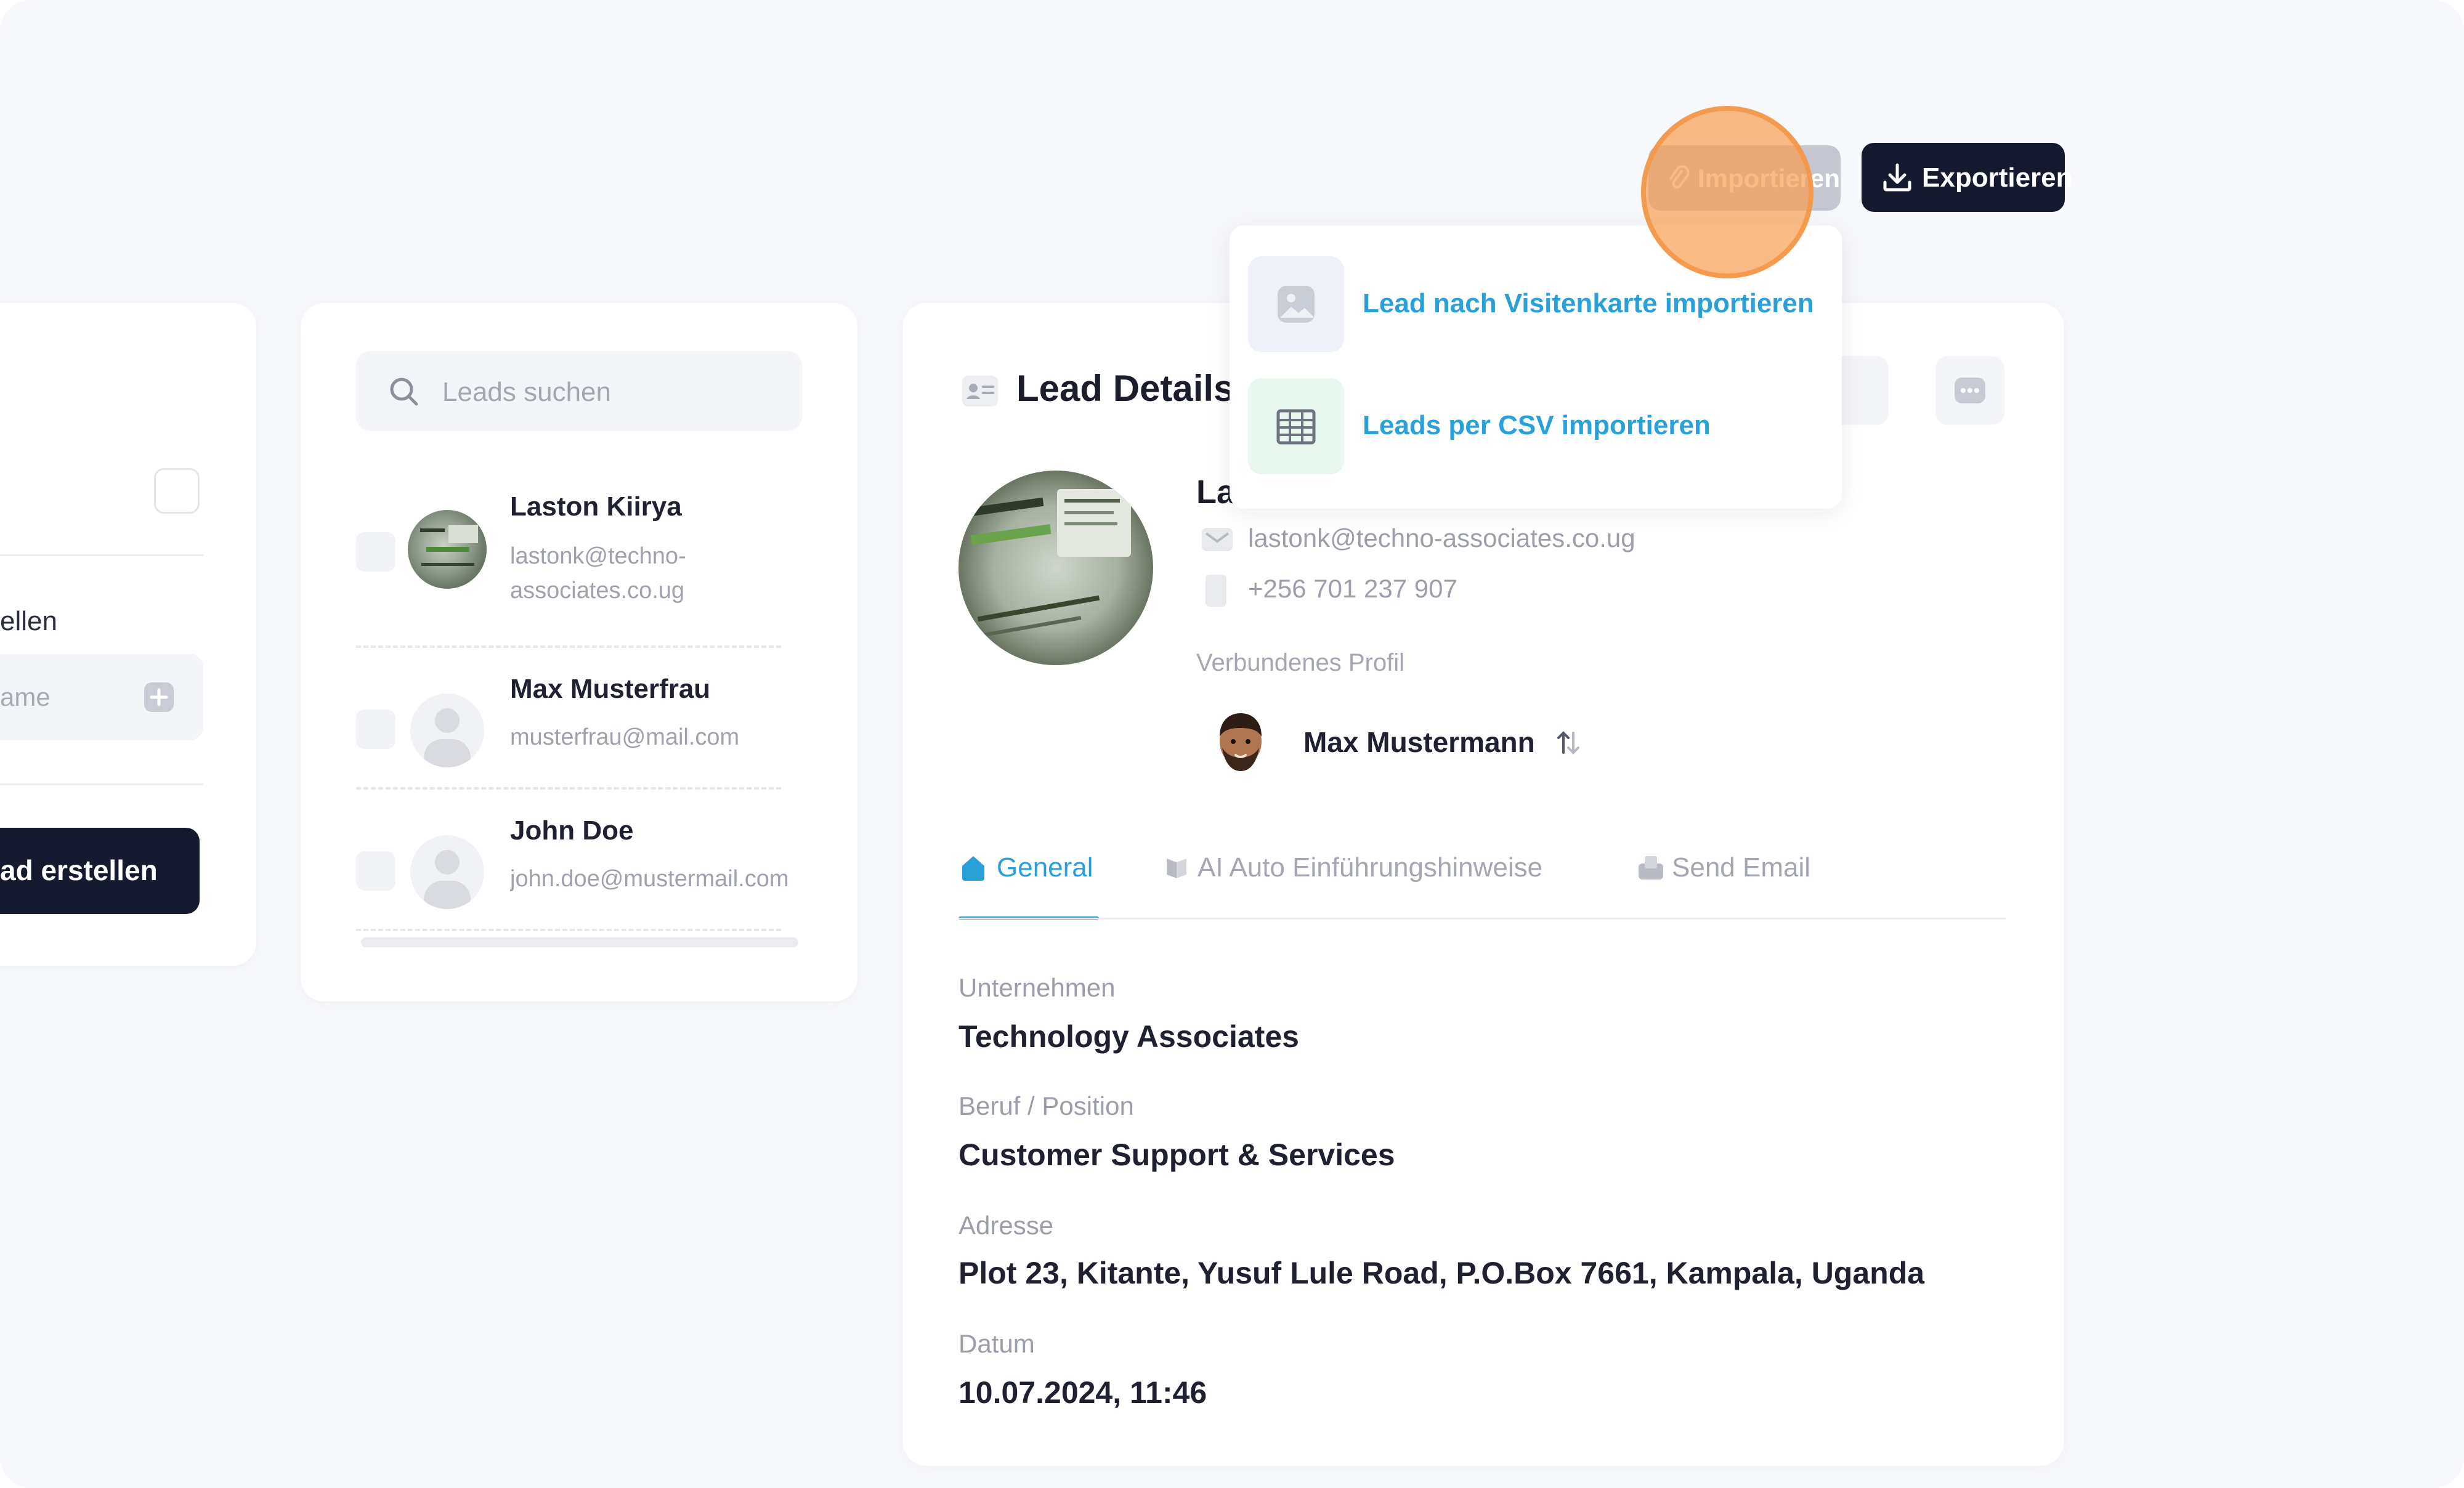  I want to click on connected-profile: Max Mustermann, so click(1408, 746).